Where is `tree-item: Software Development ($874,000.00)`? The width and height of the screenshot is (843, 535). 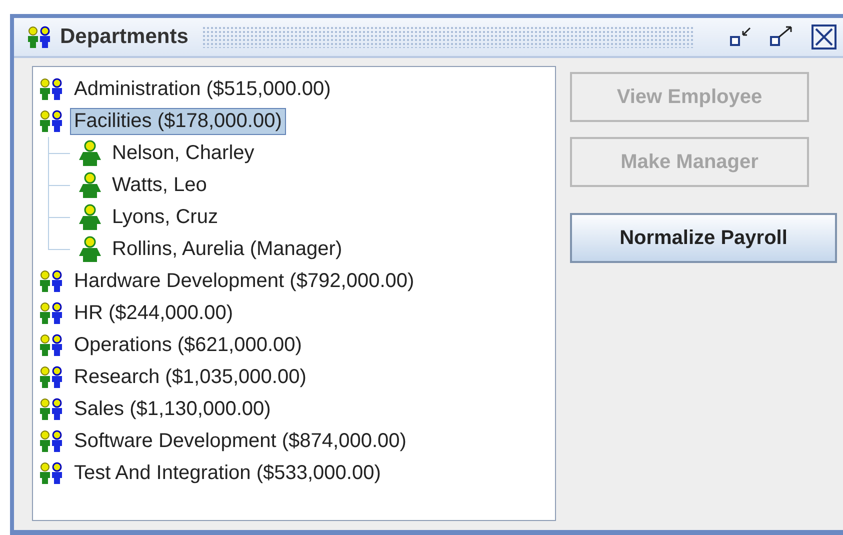 tree-item: Software Development ($874,000.00) is located at coordinates (240, 441).